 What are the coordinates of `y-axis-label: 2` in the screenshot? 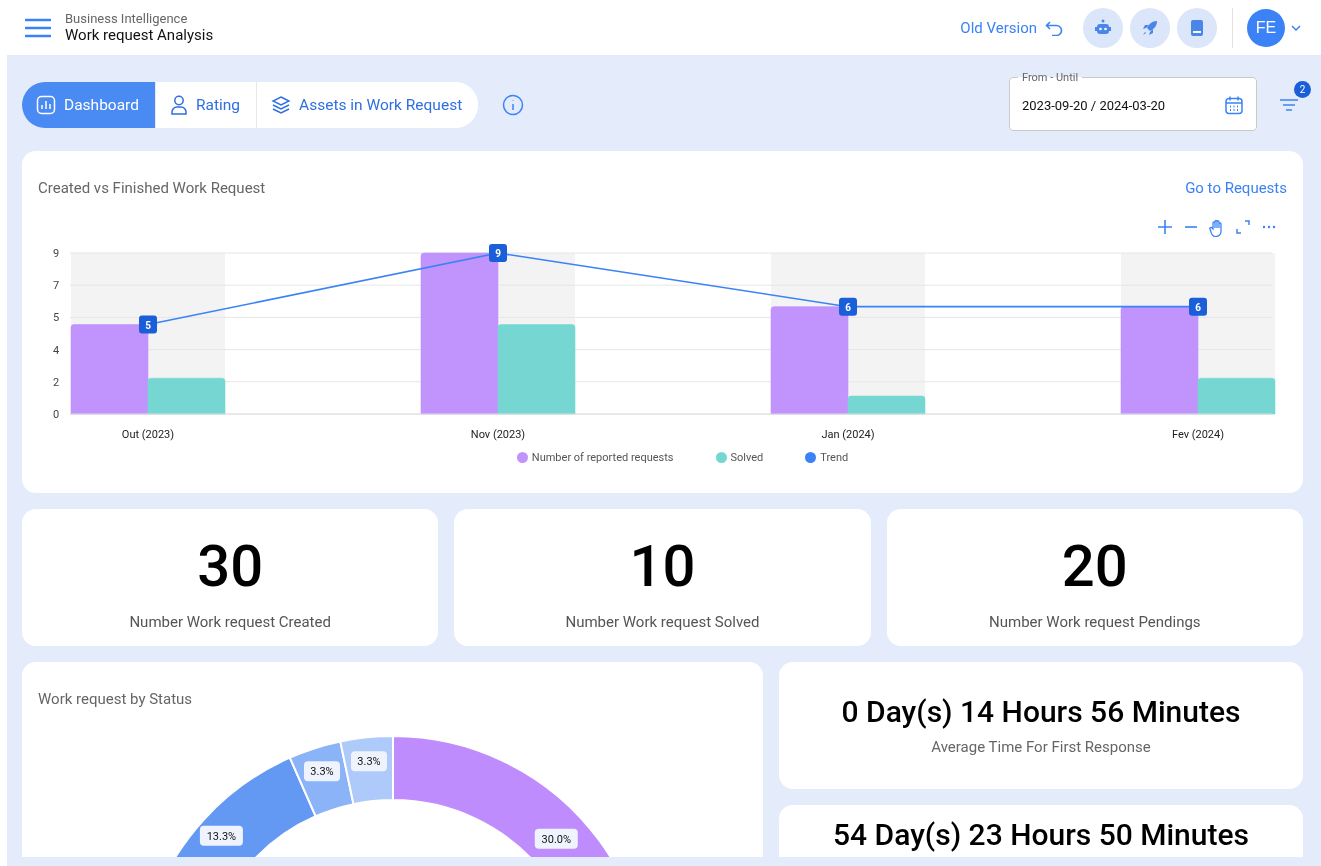 It's located at (56, 382).